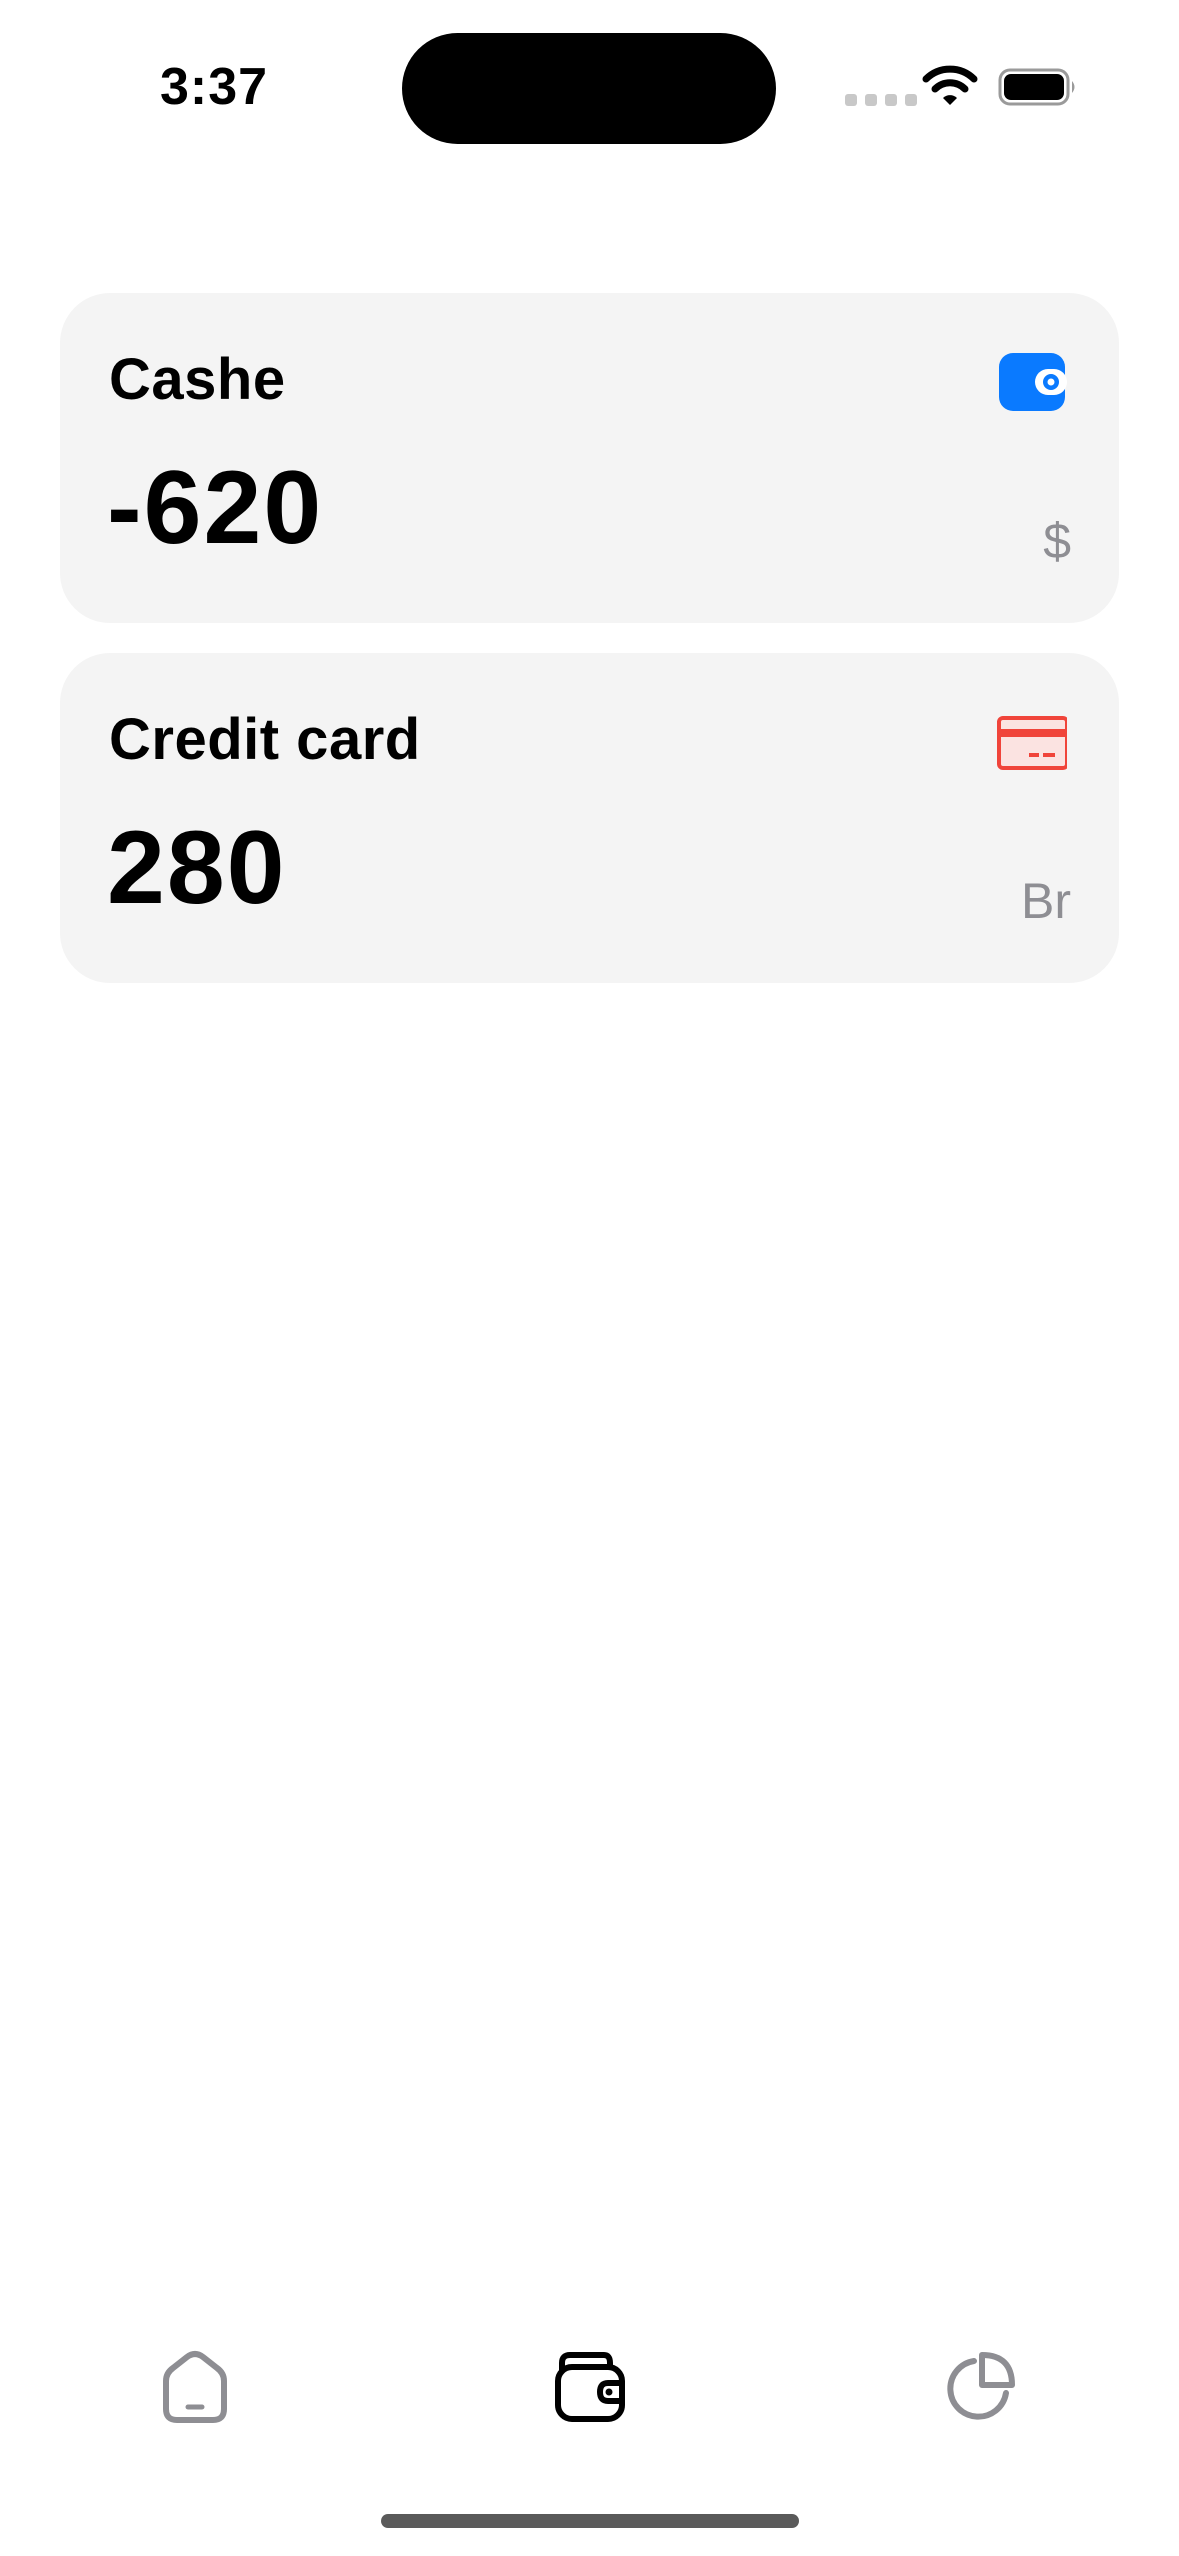  What do you see at coordinates (215, 508) in the screenshot?
I see `account-balance: -620` at bounding box center [215, 508].